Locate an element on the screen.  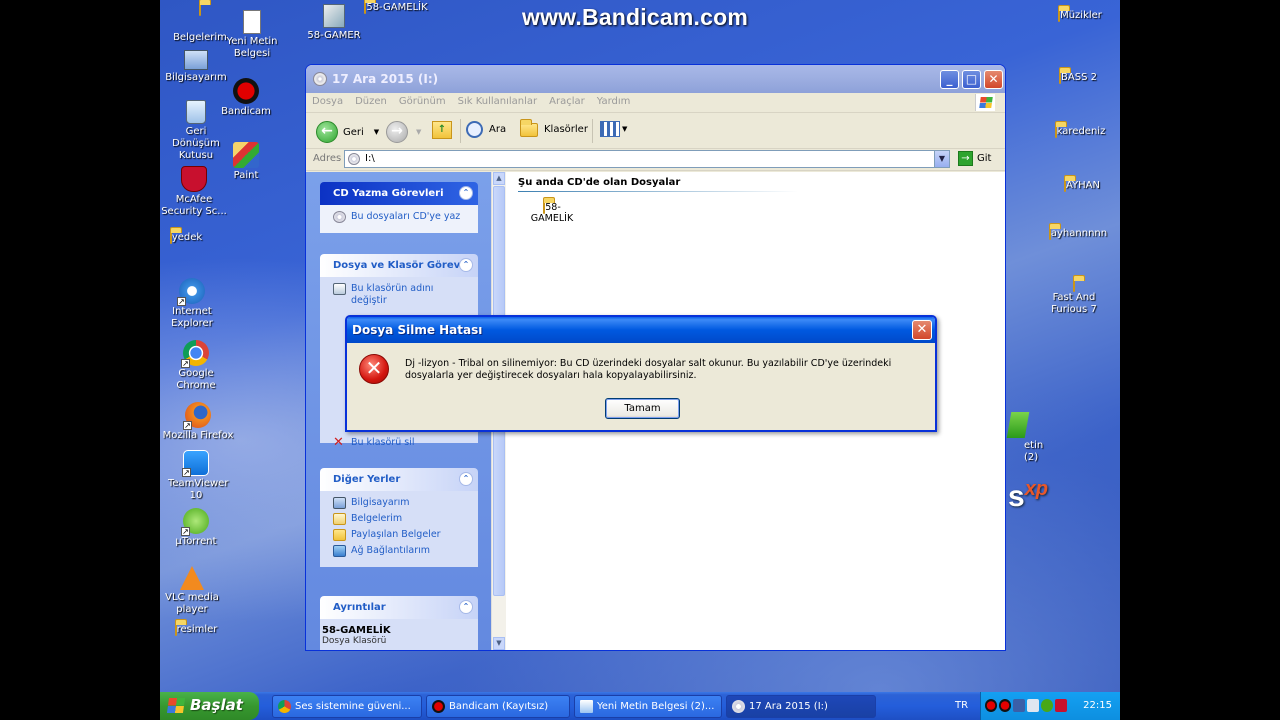
windows-flag-icon is located at coordinates (985, 102).